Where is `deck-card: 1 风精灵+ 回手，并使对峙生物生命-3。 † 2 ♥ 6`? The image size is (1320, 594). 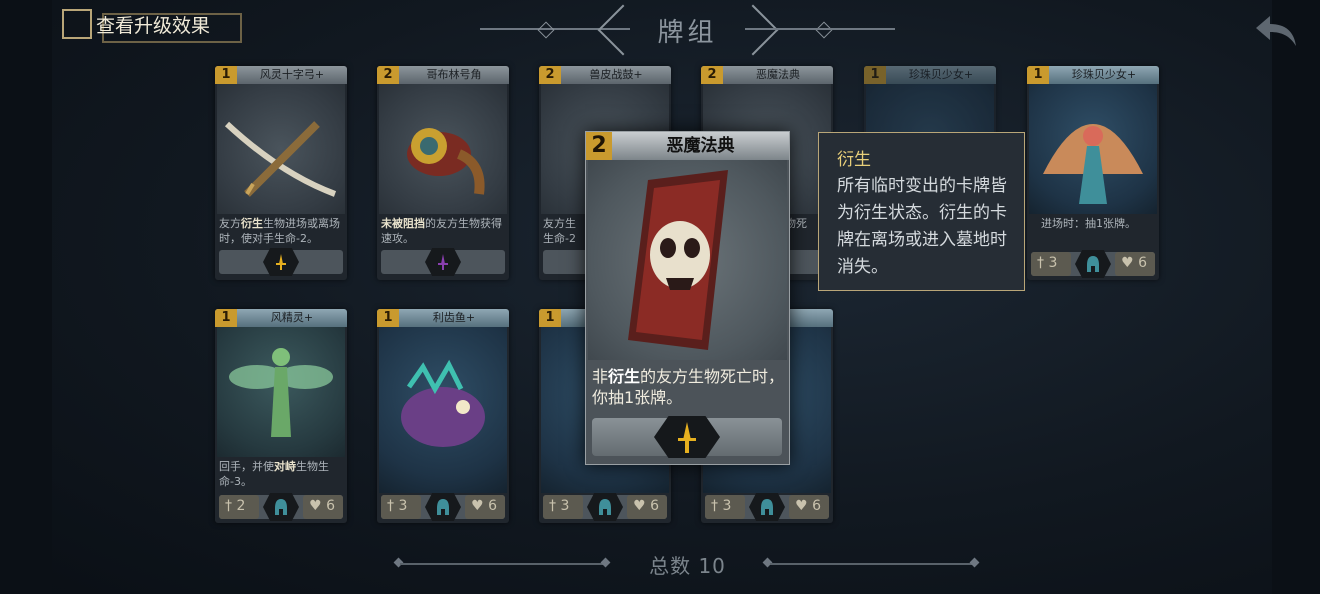 deck-card: 1 风精灵+ 回手，并使对峙生物生命-3。 † 2 ♥ 6 is located at coordinates (281, 416).